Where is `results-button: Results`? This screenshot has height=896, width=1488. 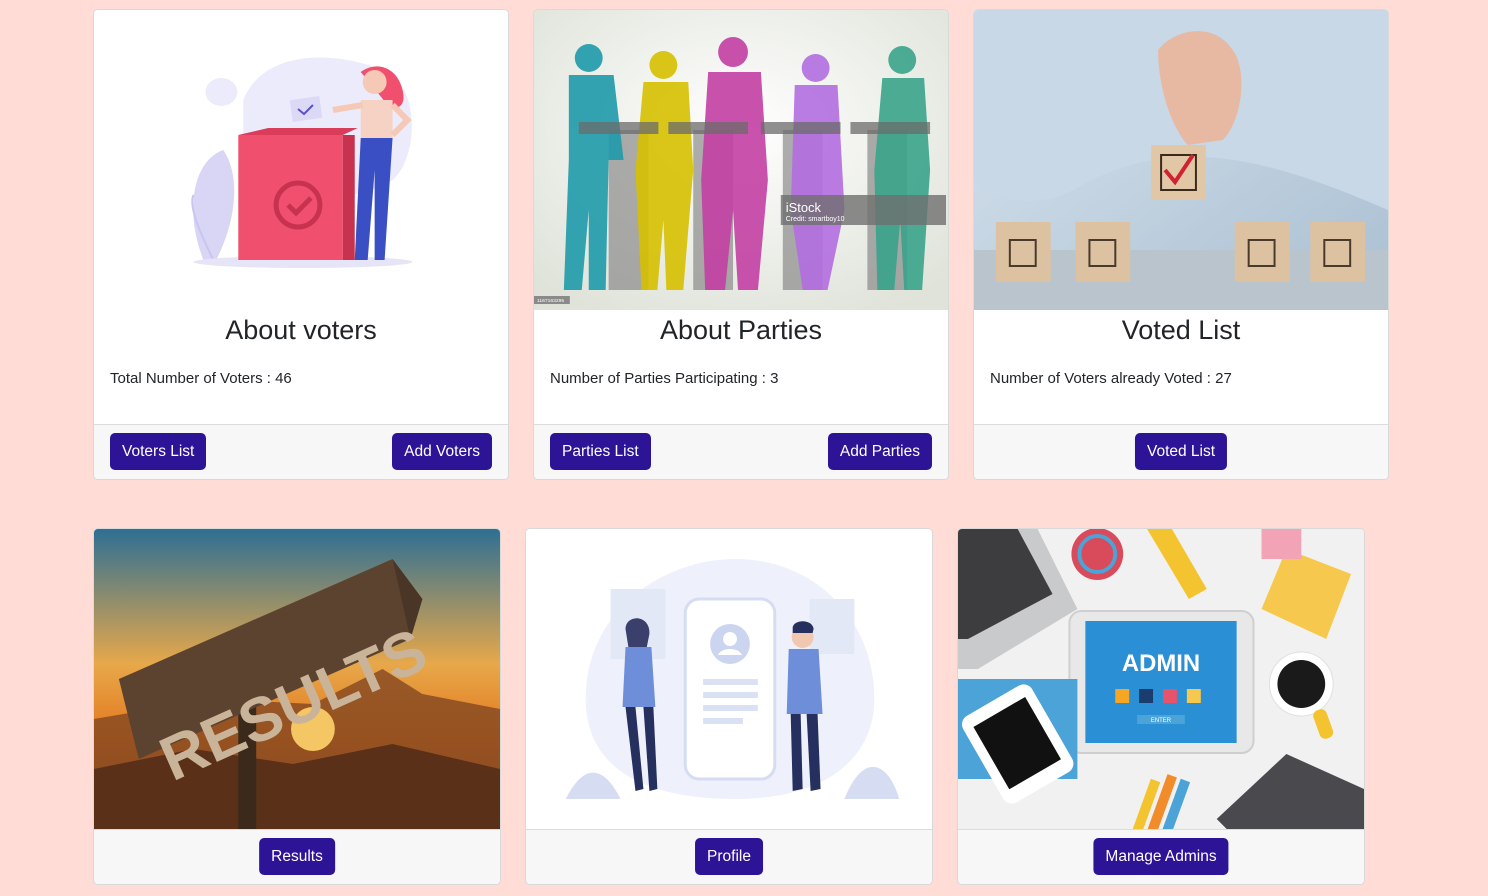
results-button: Results is located at coordinates (297, 856).